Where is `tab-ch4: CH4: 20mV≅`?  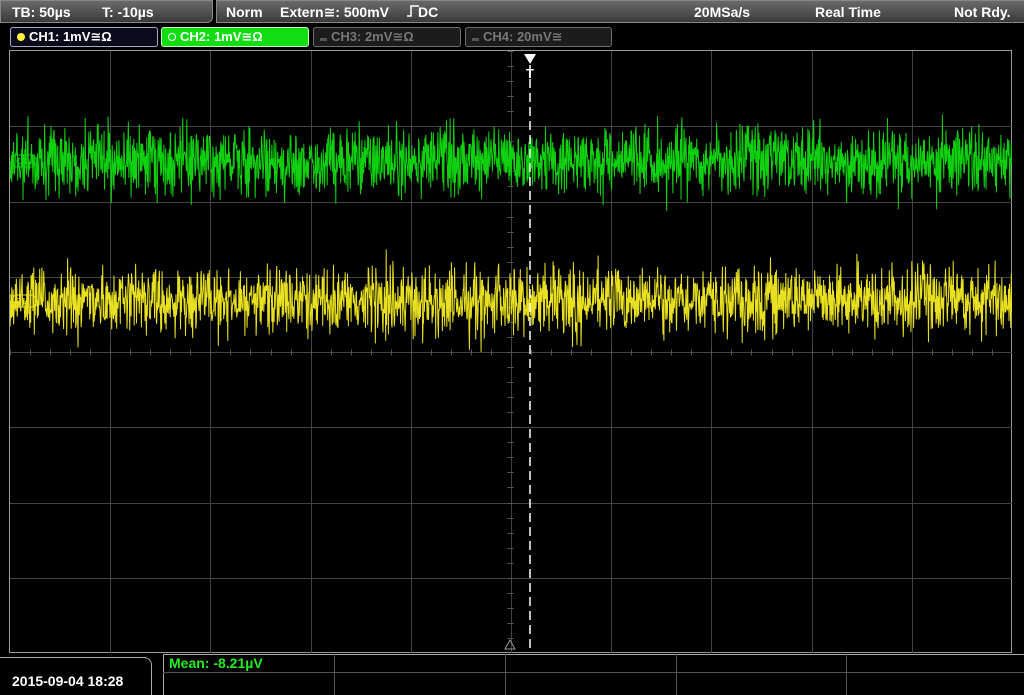 tab-ch4: CH4: 20mV≅ is located at coordinates (538, 37).